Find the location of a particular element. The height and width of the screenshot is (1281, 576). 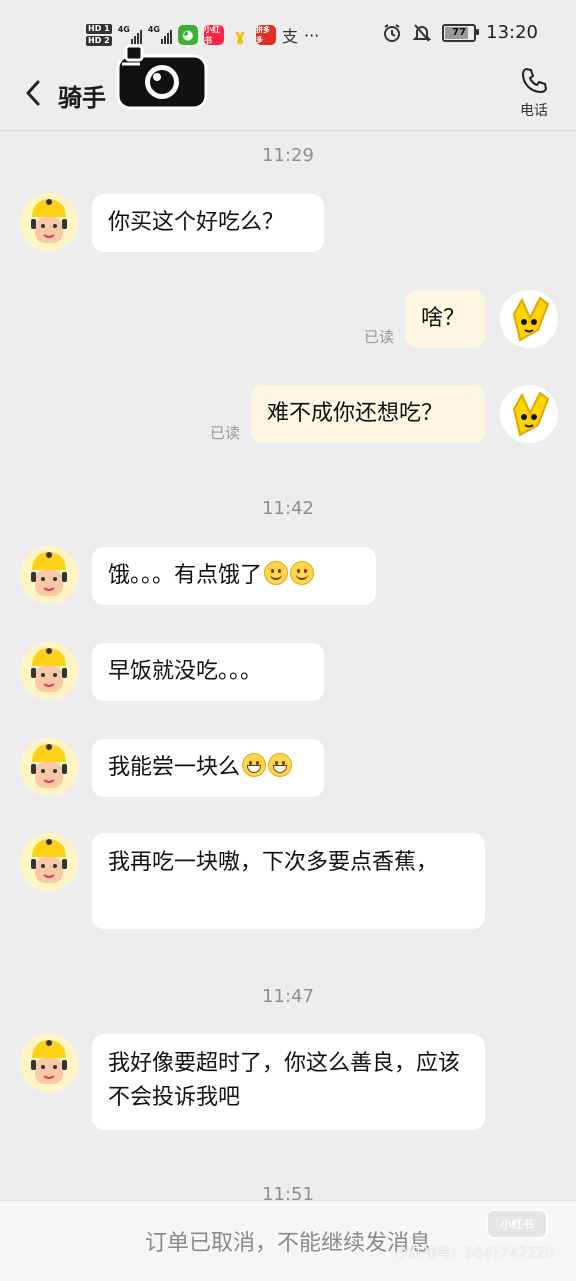

timestamp: 11:42 is located at coordinates (288, 508).